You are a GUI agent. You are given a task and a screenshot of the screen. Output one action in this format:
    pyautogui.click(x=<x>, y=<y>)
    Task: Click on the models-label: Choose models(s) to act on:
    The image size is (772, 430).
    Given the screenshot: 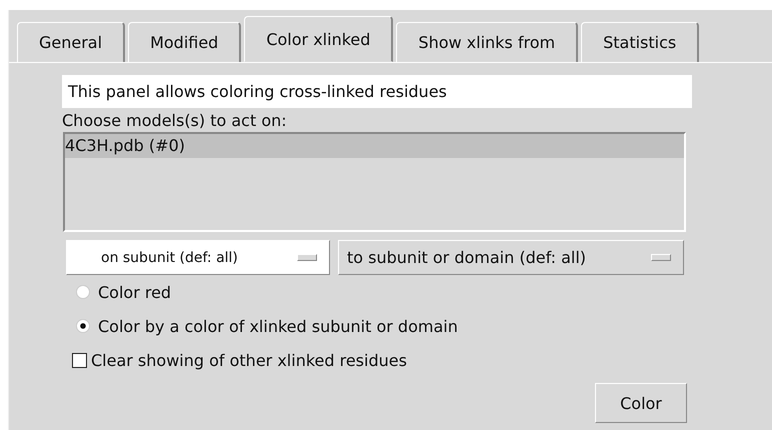 What is the action you would take?
    pyautogui.click(x=175, y=121)
    